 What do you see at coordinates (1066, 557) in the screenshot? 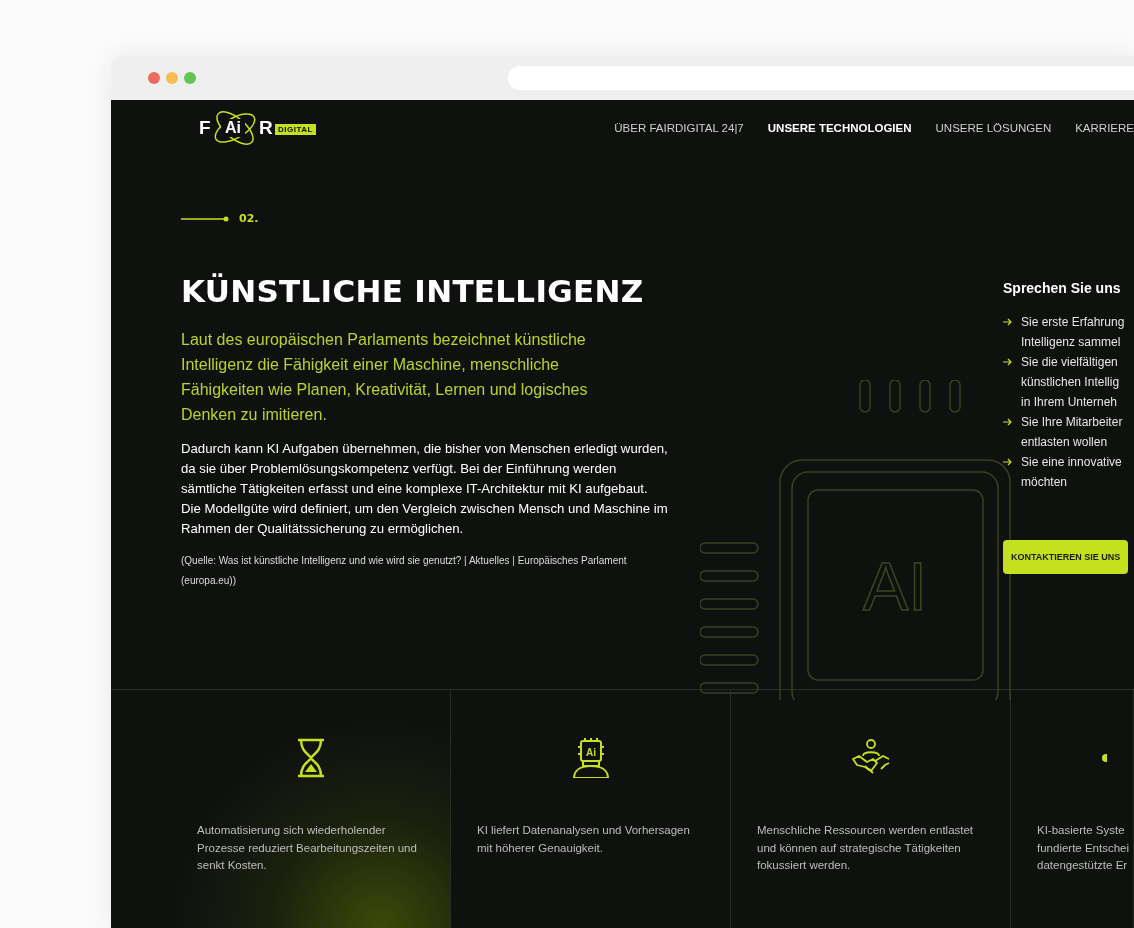
I see `contact-button: KONTAKTIEREN SIE UNS` at bounding box center [1066, 557].